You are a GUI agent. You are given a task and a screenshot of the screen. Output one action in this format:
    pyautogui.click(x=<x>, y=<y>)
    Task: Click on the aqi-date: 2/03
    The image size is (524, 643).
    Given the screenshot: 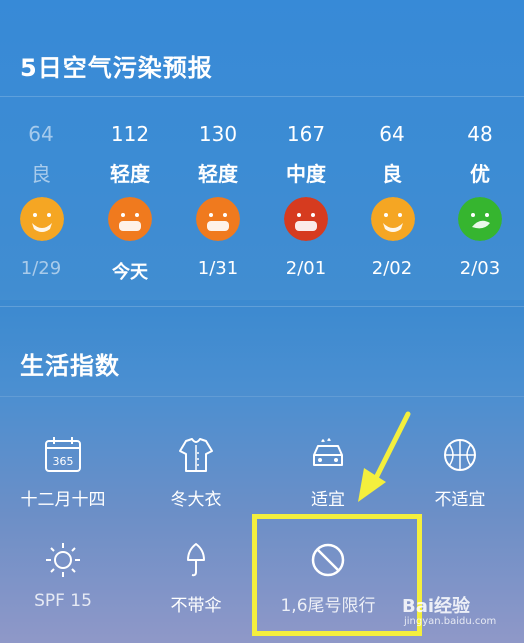 What is the action you would take?
    pyautogui.click(x=480, y=268)
    